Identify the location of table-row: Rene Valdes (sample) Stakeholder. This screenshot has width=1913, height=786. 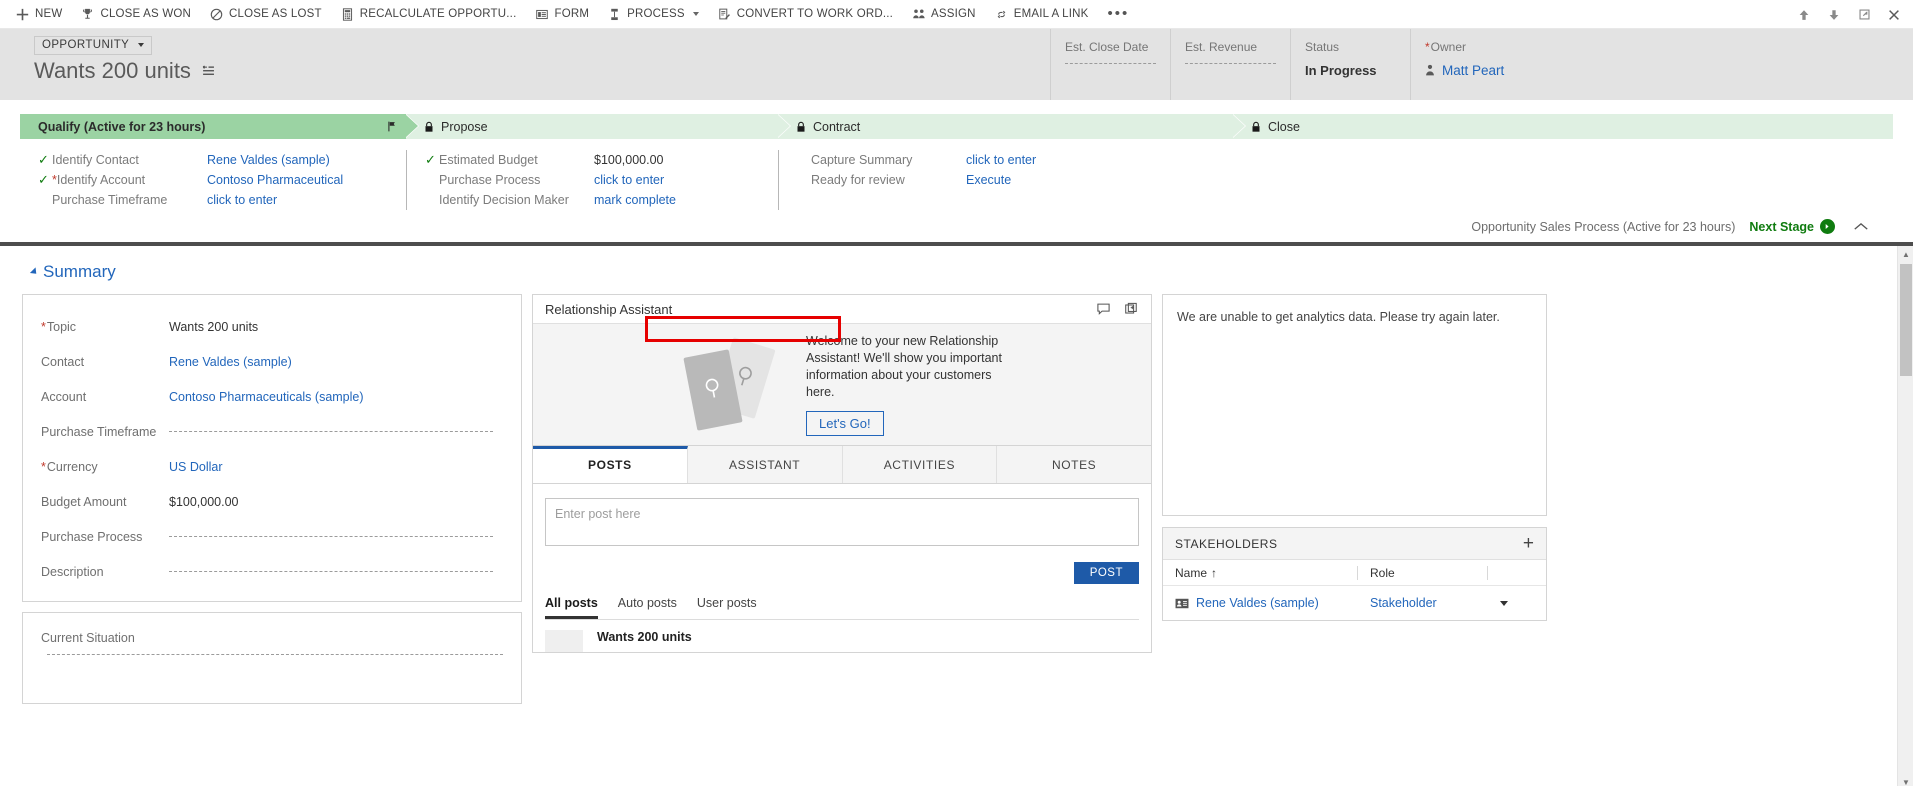
(1354, 603).